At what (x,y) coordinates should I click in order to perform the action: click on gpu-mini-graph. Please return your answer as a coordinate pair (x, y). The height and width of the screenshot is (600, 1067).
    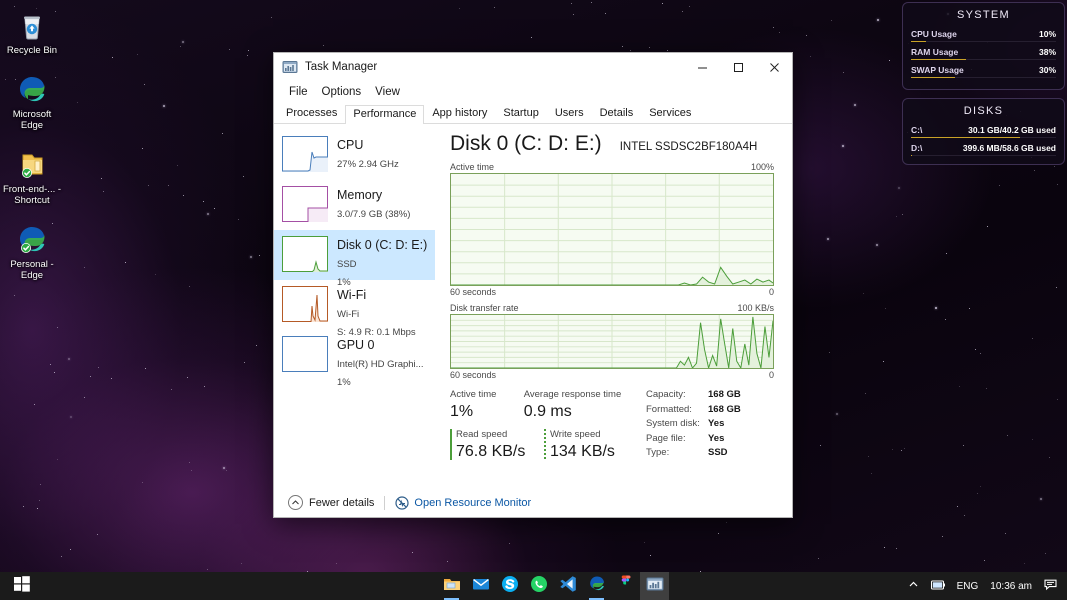
    Looking at the image, I should click on (305, 354).